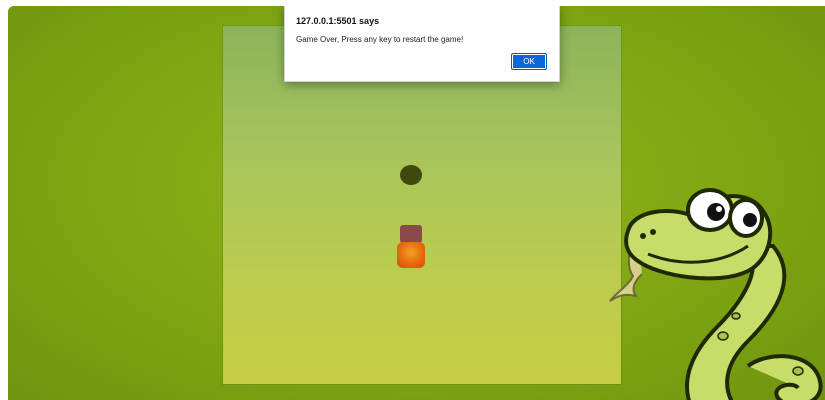 This screenshot has width=825, height=400. What do you see at coordinates (411, 255) in the screenshot?
I see `snake-head` at bounding box center [411, 255].